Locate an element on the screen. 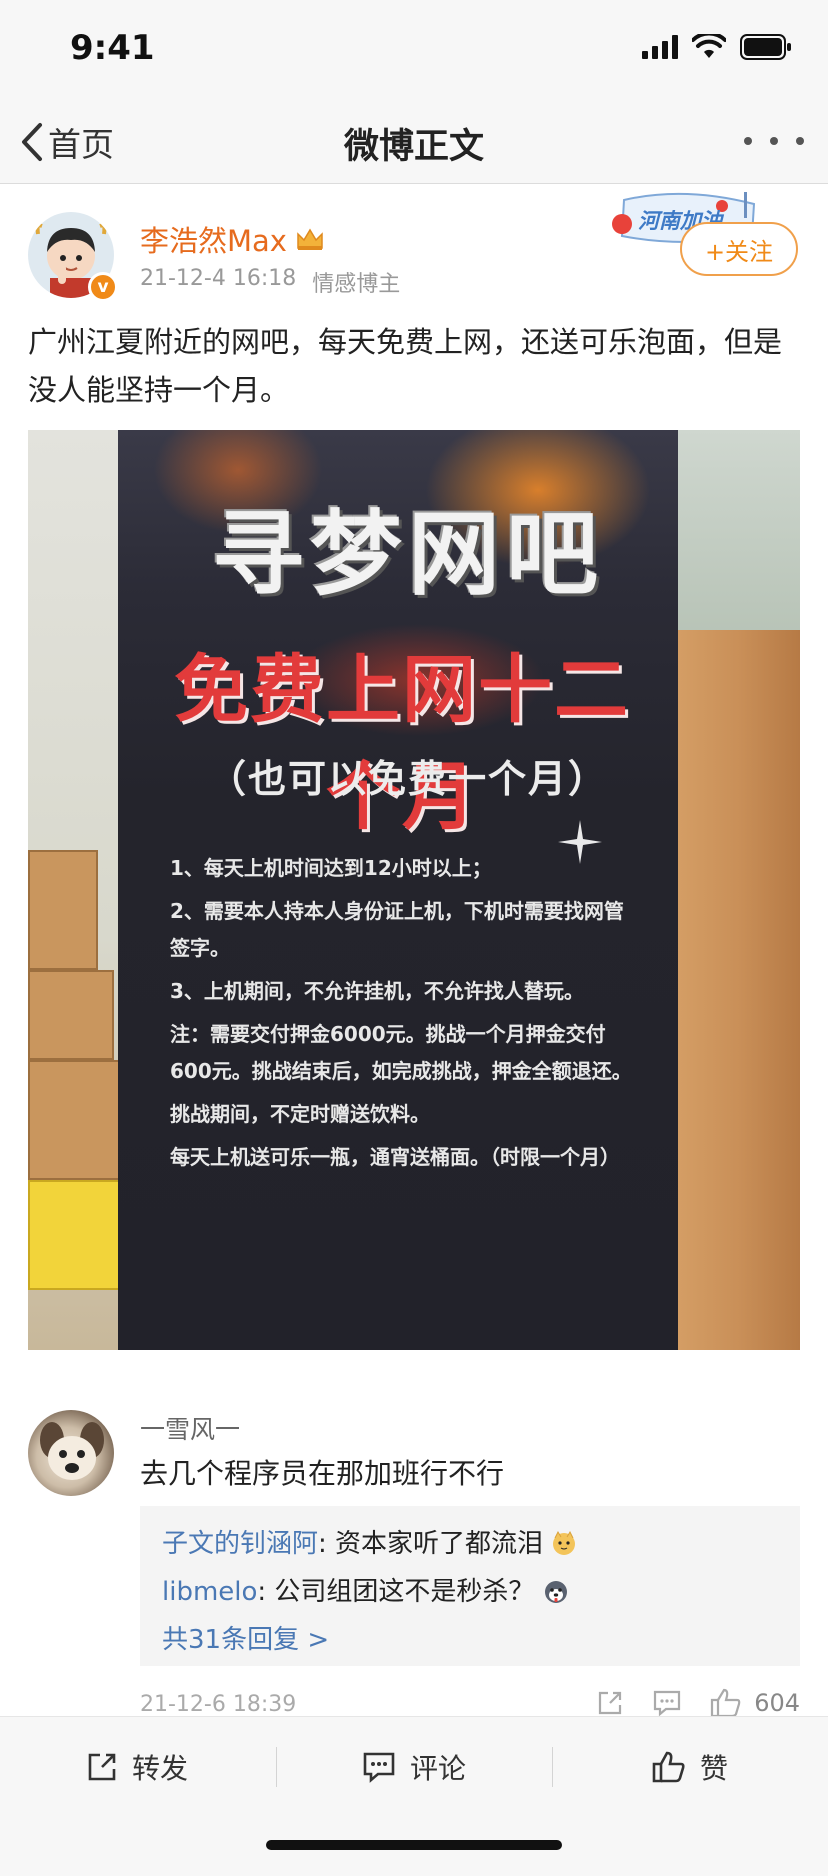  battery-icon is located at coordinates (765, 47).